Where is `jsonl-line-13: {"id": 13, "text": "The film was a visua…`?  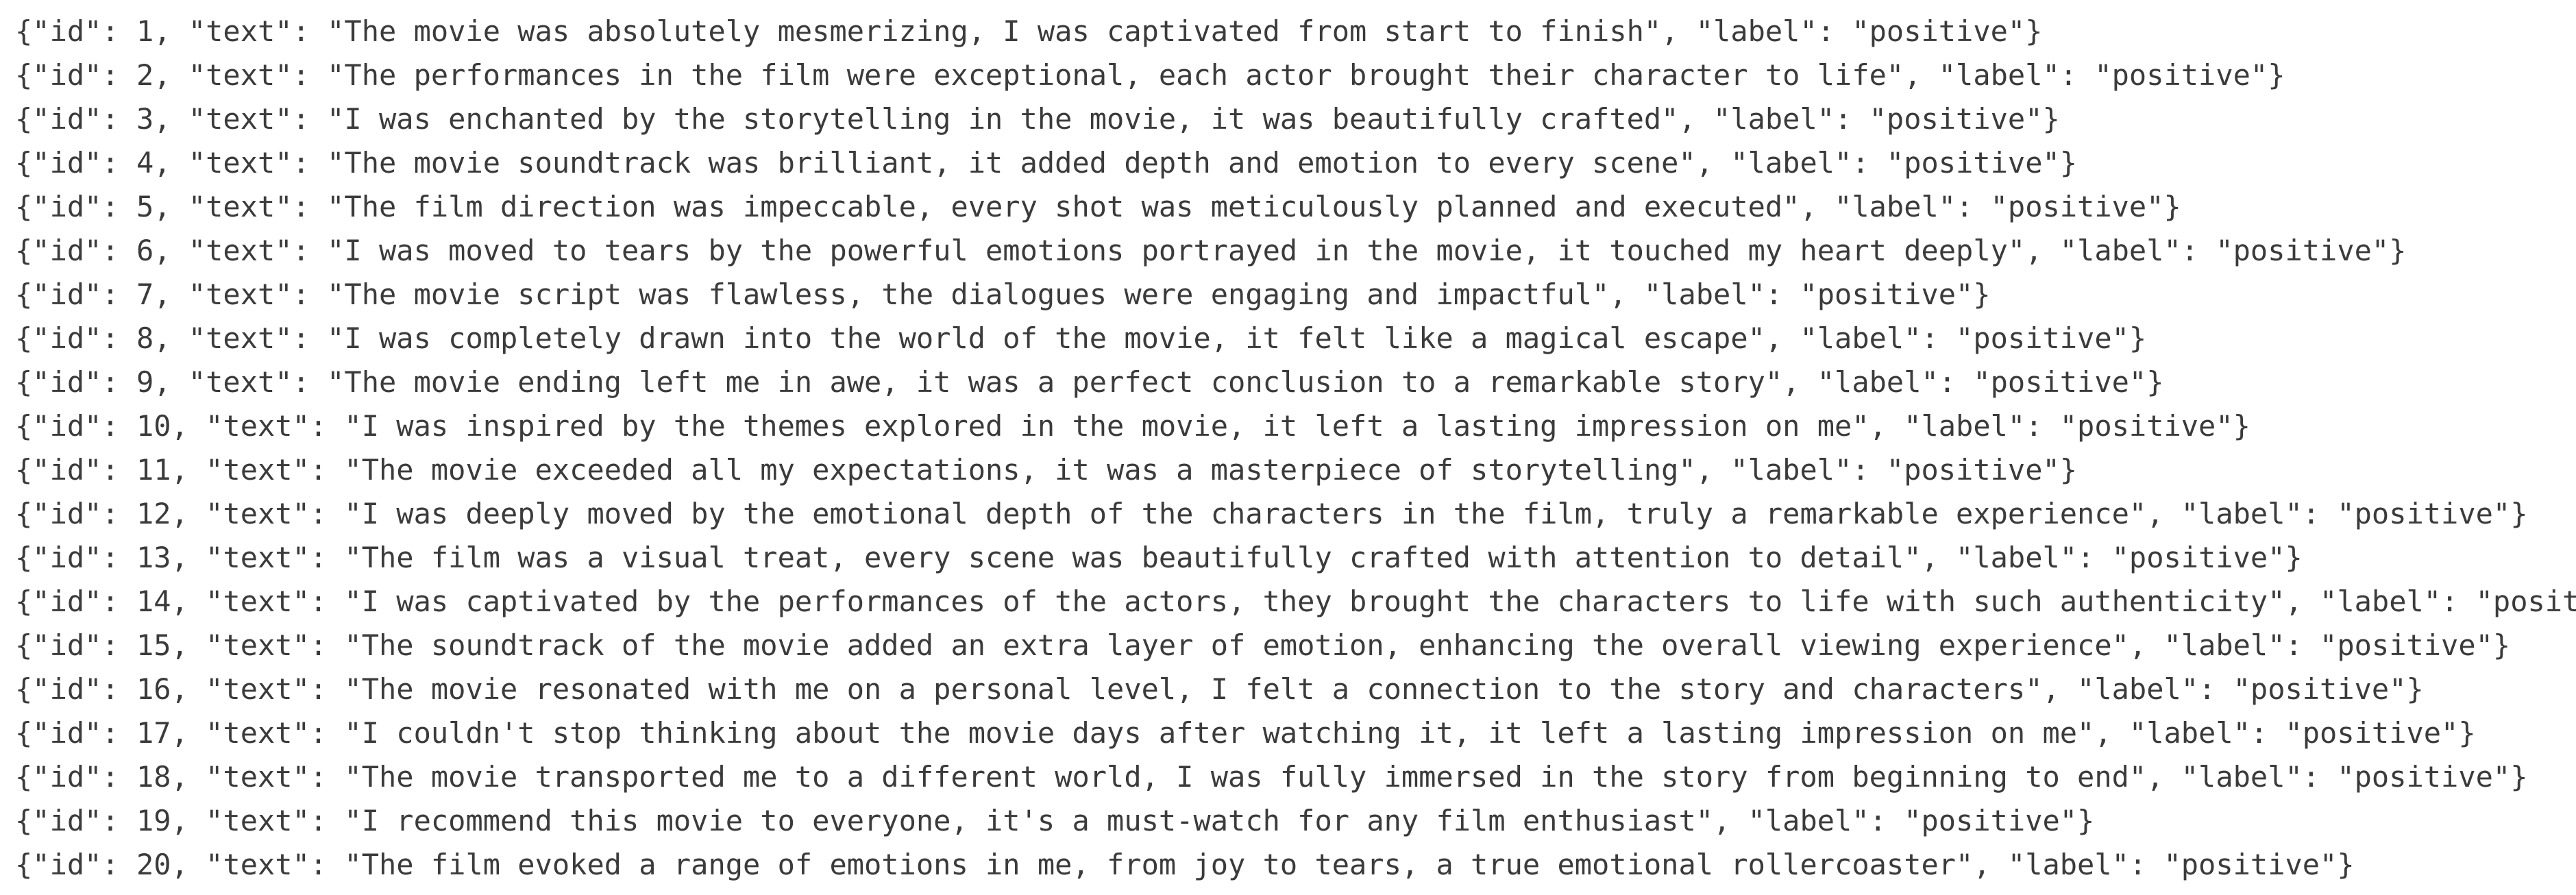
jsonl-line-13: {"id": 13, "text": "The film was a visua… is located at coordinates (1159, 557).